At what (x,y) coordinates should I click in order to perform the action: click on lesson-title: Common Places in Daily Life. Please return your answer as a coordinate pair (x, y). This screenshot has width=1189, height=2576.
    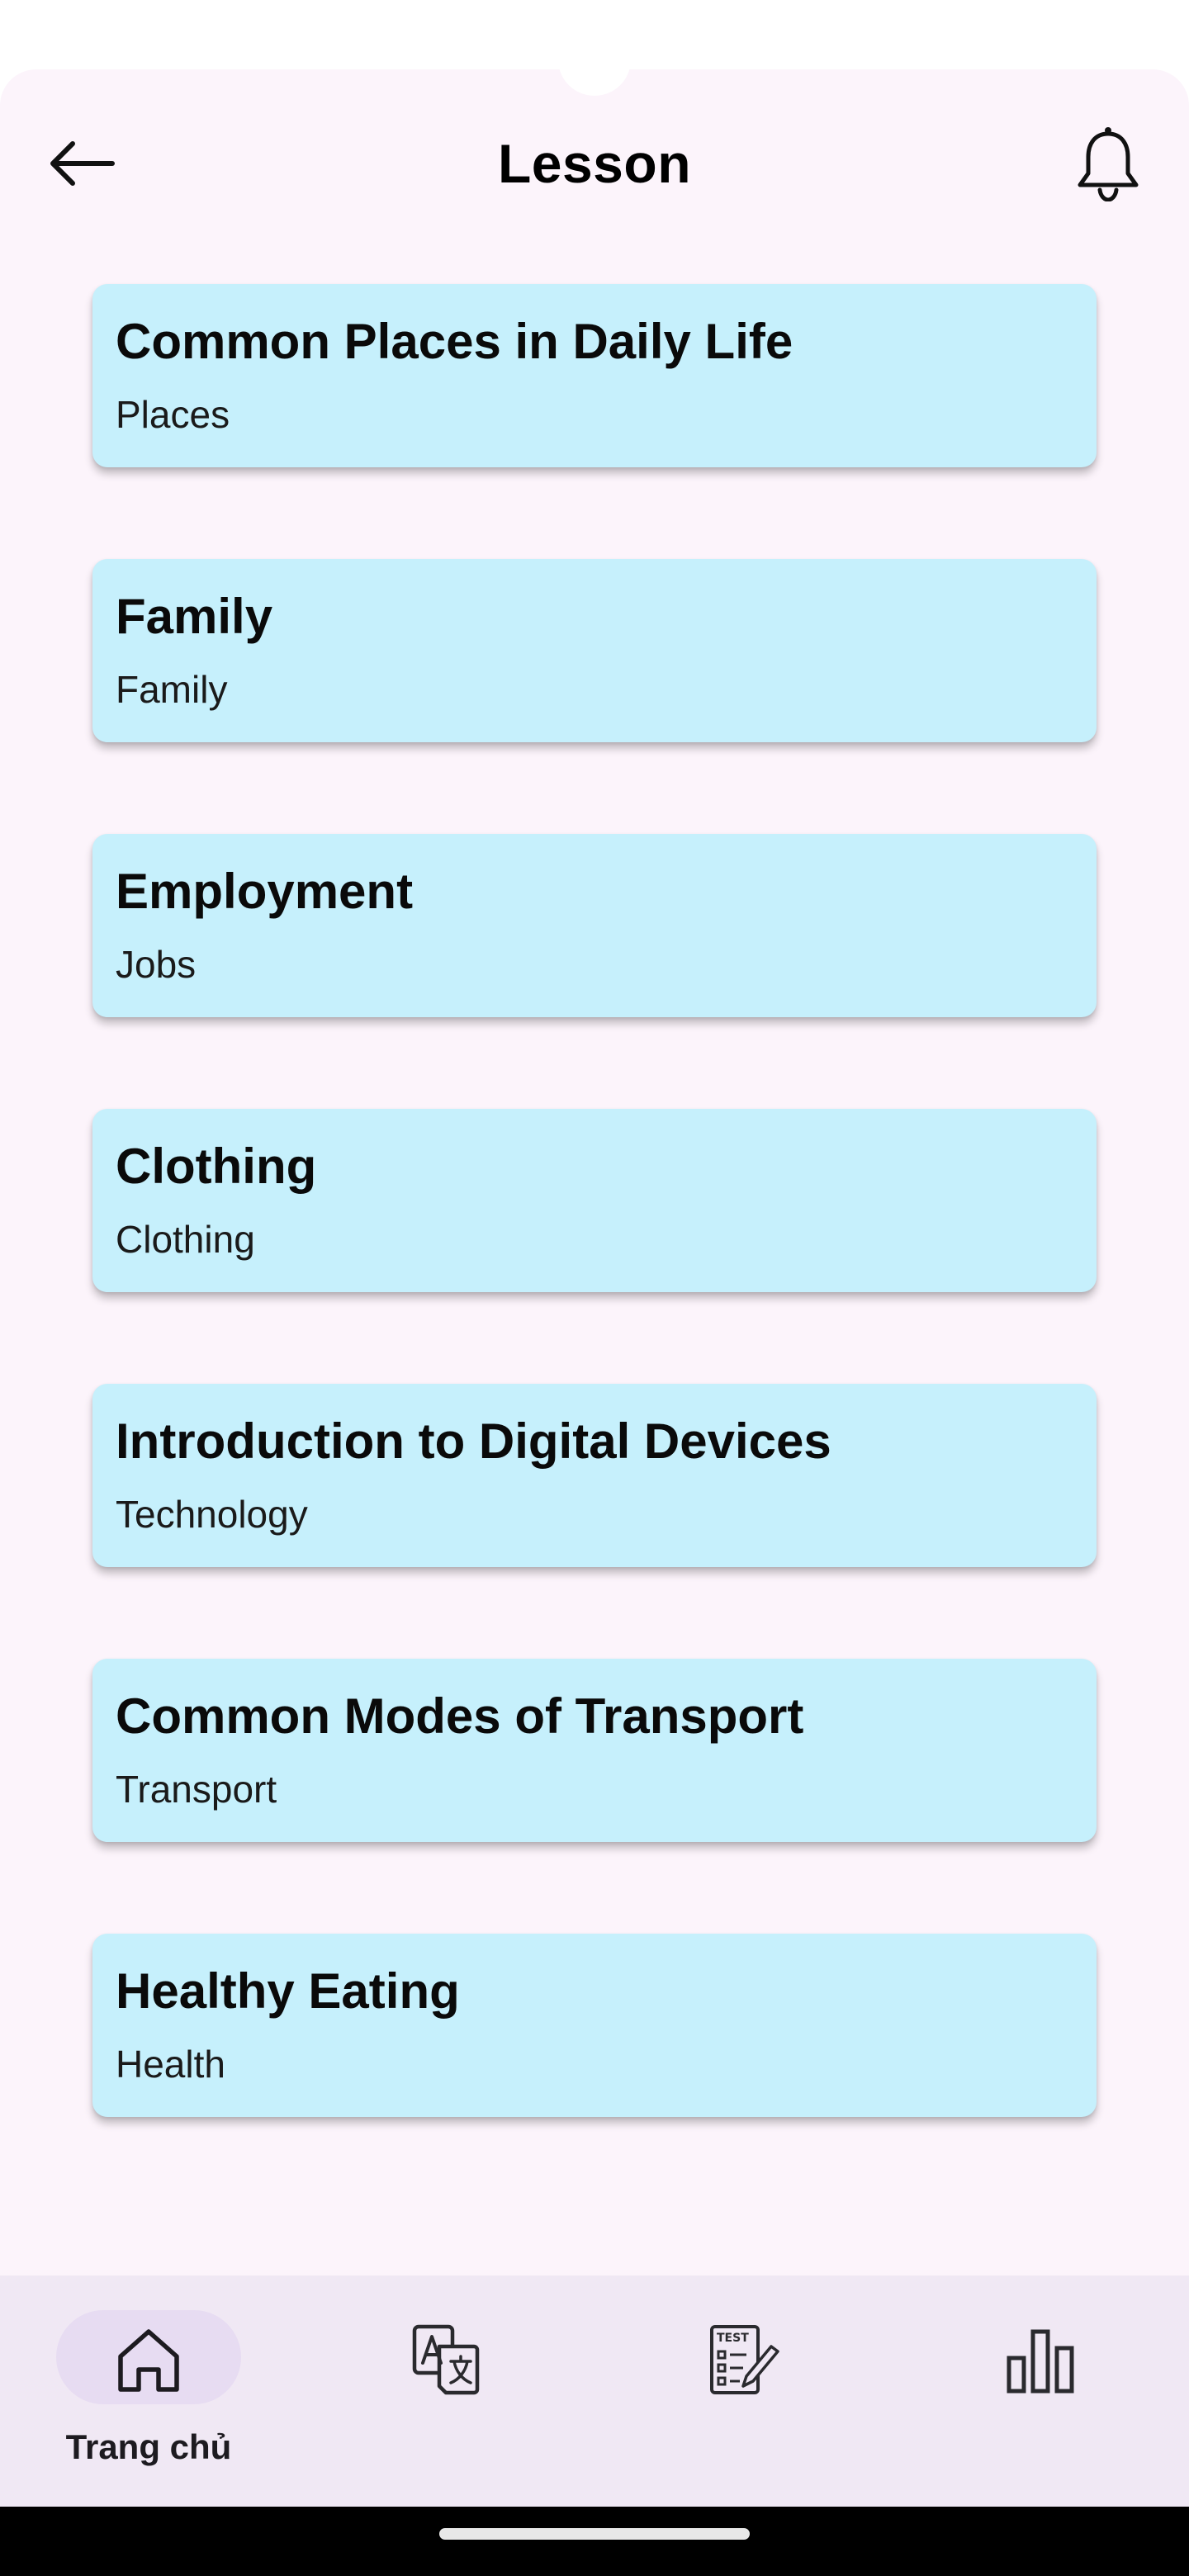
    Looking at the image, I should click on (454, 341).